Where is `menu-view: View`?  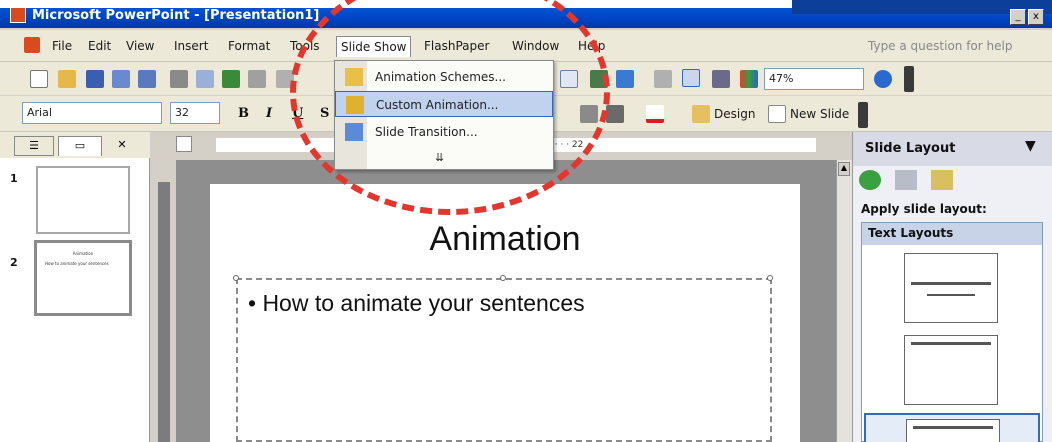 menu-view: View is located at coordinates (140, 46).